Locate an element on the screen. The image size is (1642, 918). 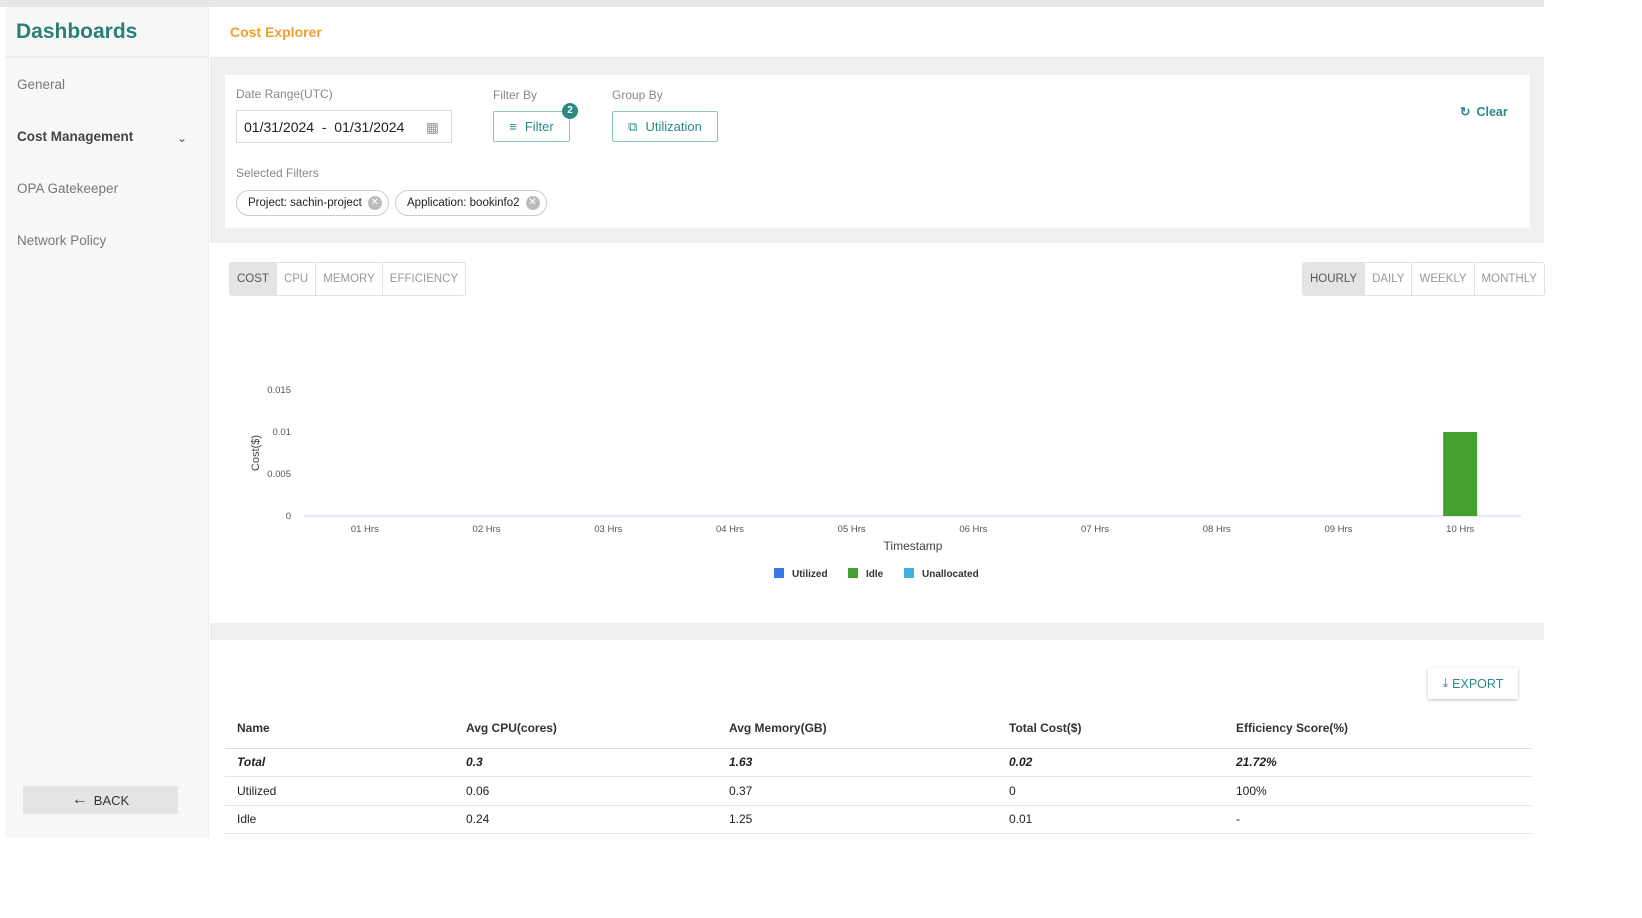
cell: Utilized is located at coordinates (339, 791).